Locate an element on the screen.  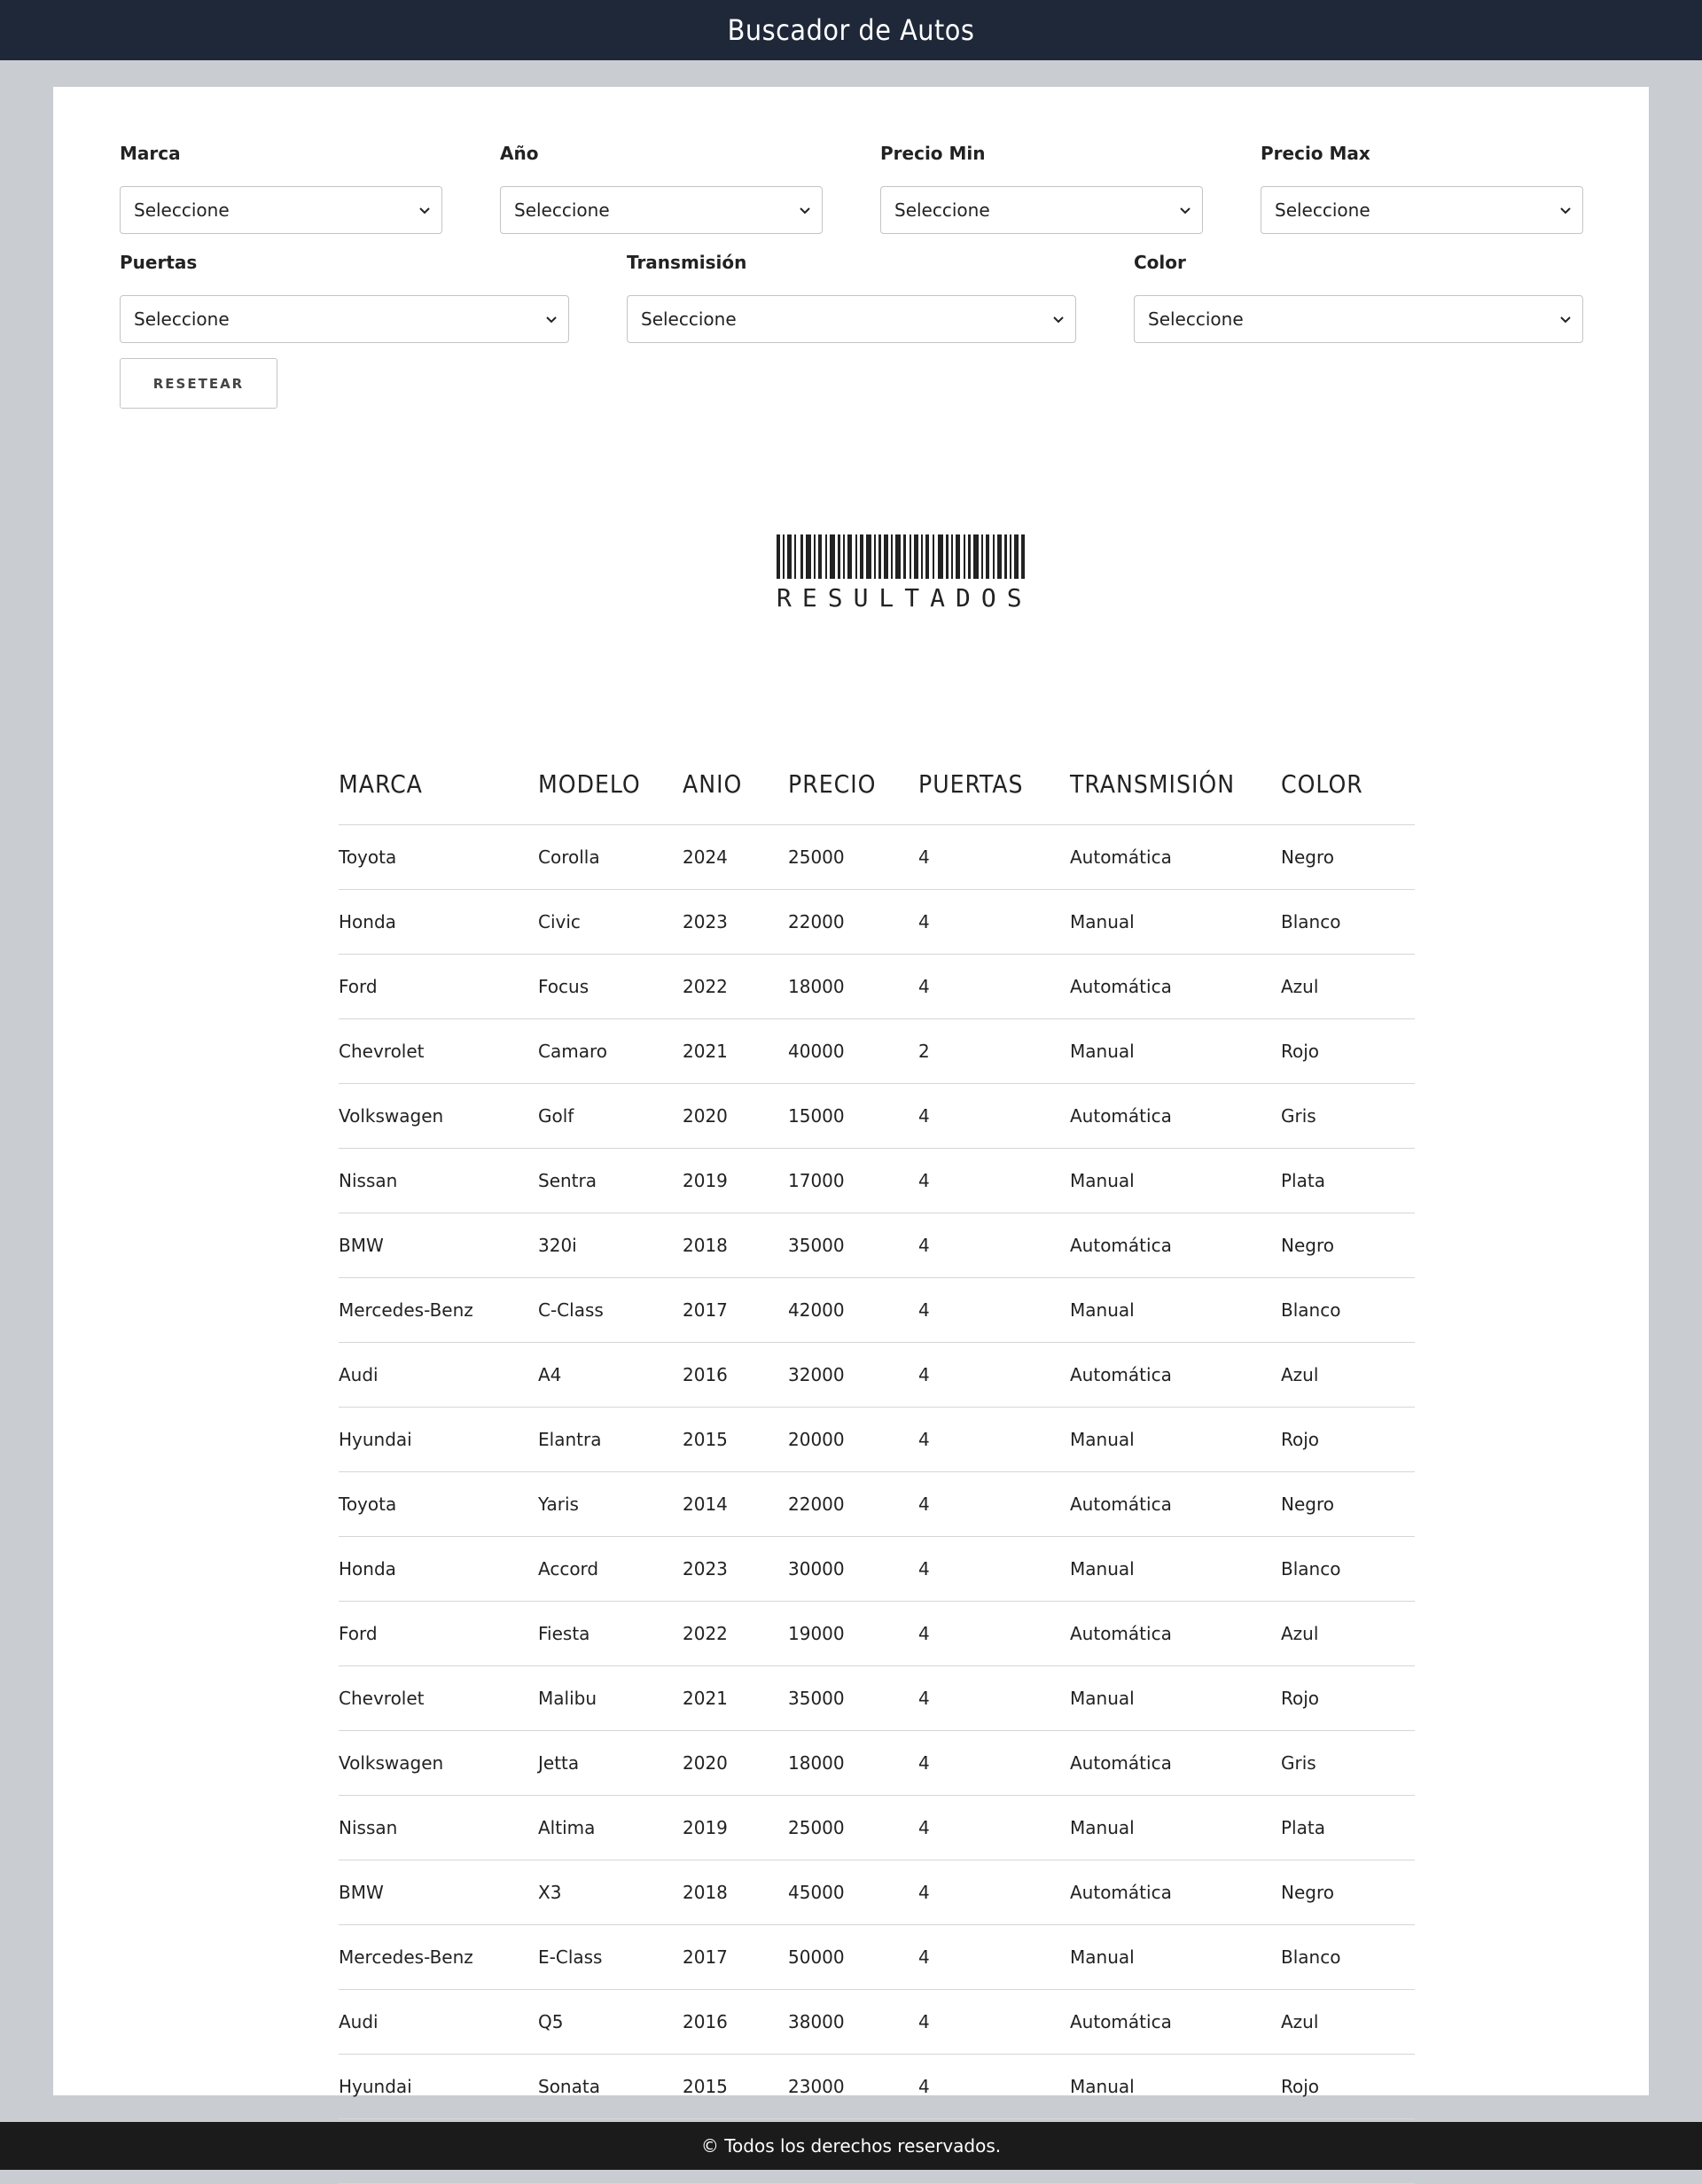
puertas-select-value: Seleccione is located at coordinates (182, 319).